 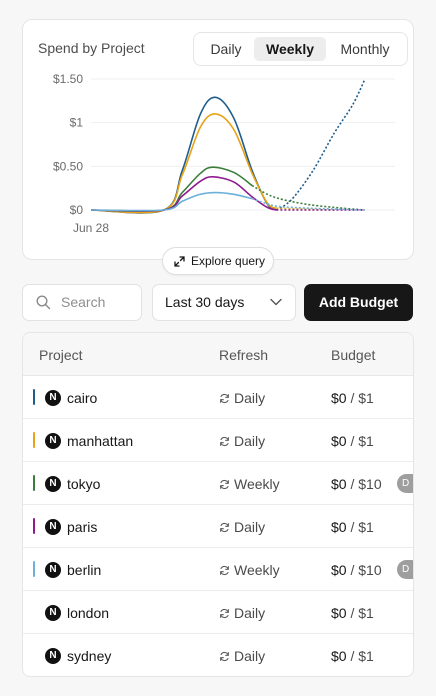 I want to click on explore-query-button: Explore query, so click(x=218, y=261).